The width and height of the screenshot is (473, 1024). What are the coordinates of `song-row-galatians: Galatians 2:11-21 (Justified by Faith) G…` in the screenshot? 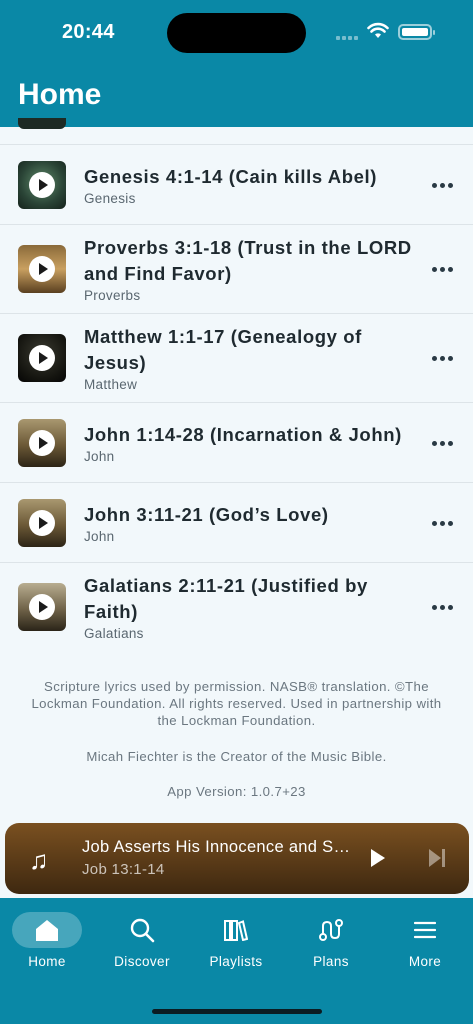 It's located at (236, 606).